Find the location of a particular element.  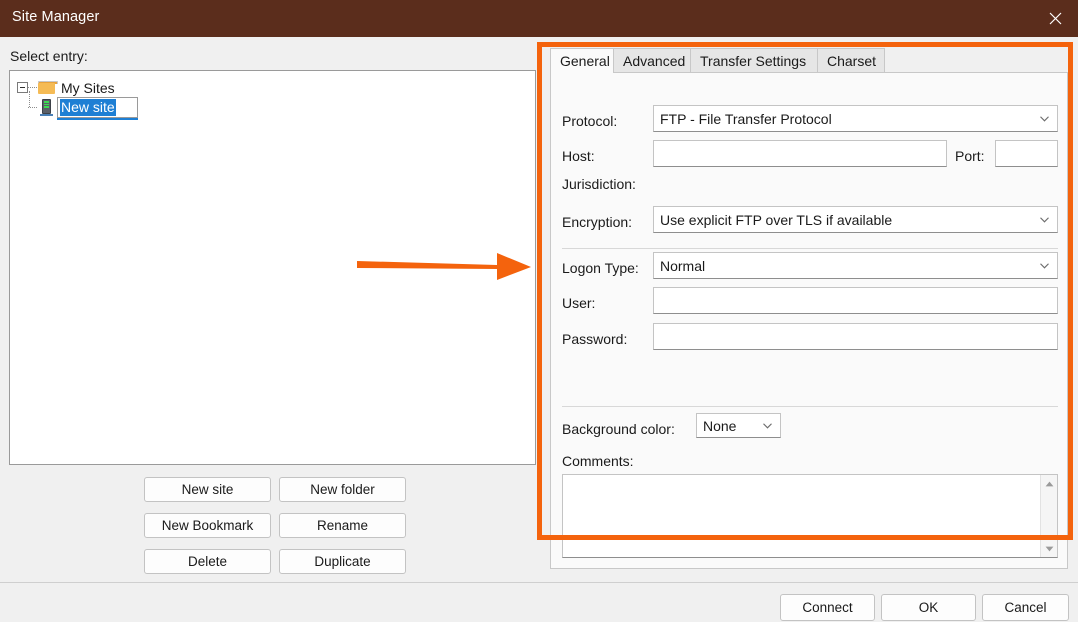

protocol-select: FTP - File Transfer Protocol is located at coordinates (855, 118).